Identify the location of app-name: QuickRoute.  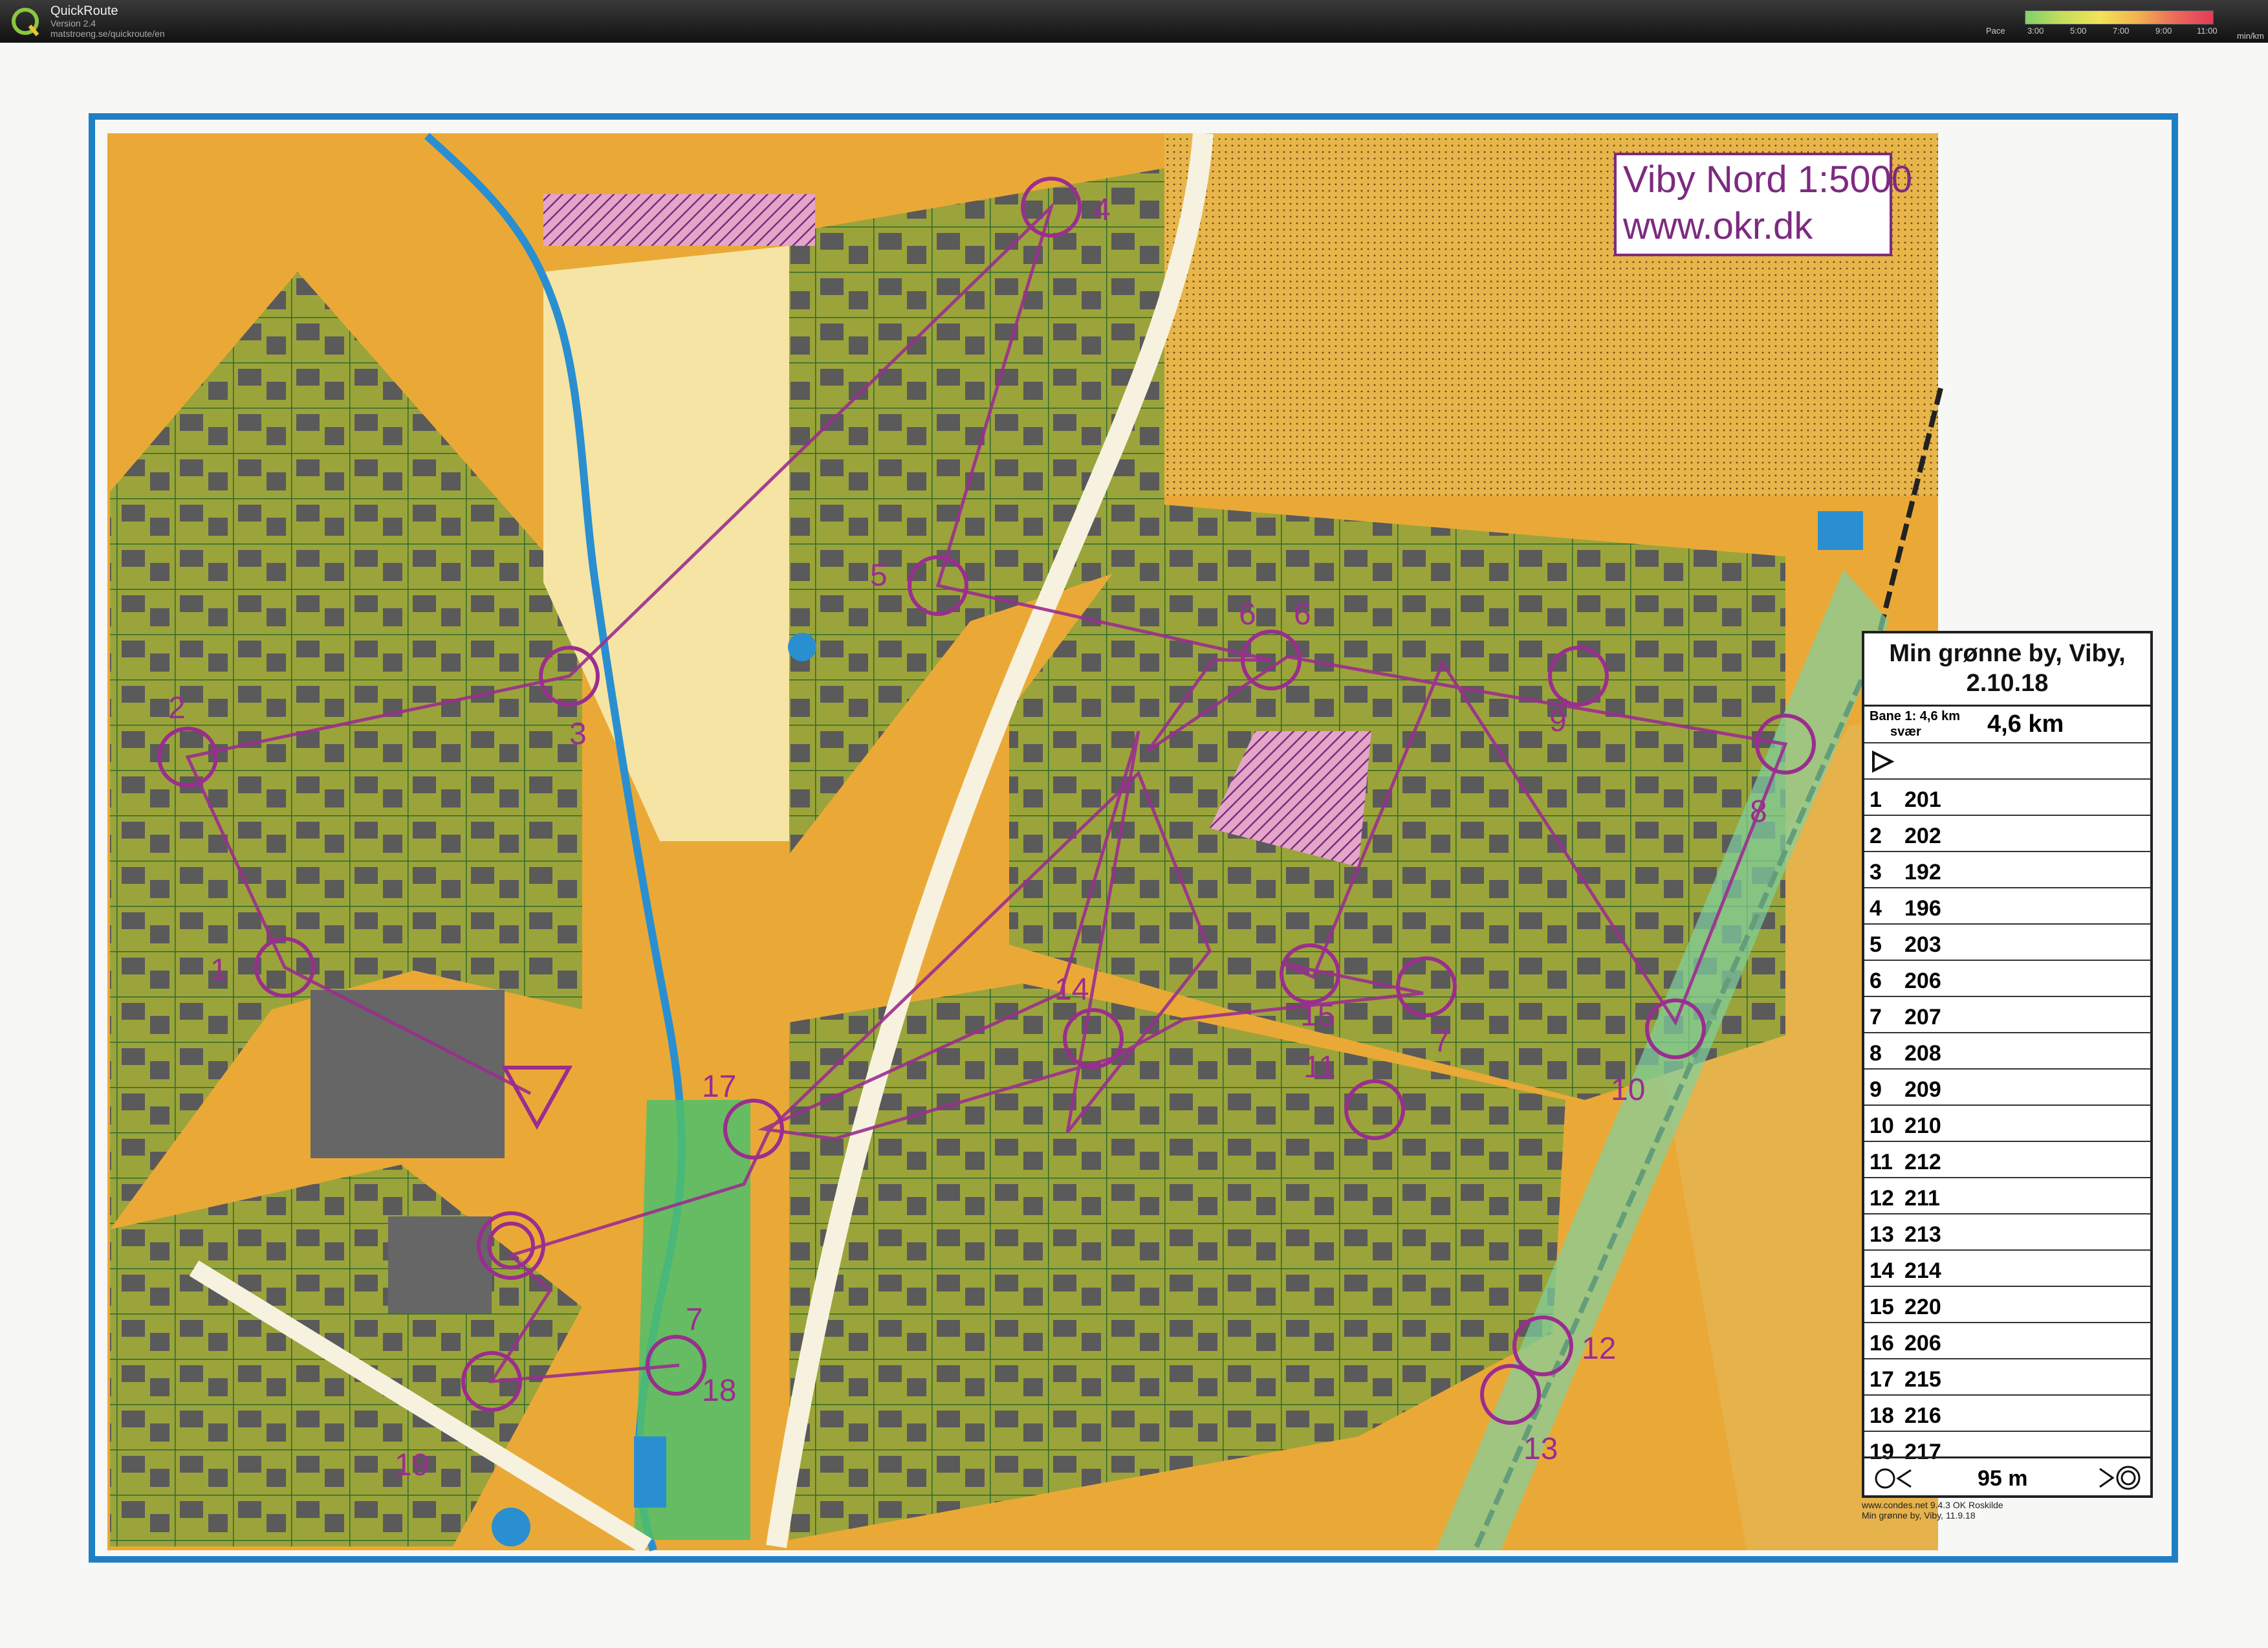
(84, 11).